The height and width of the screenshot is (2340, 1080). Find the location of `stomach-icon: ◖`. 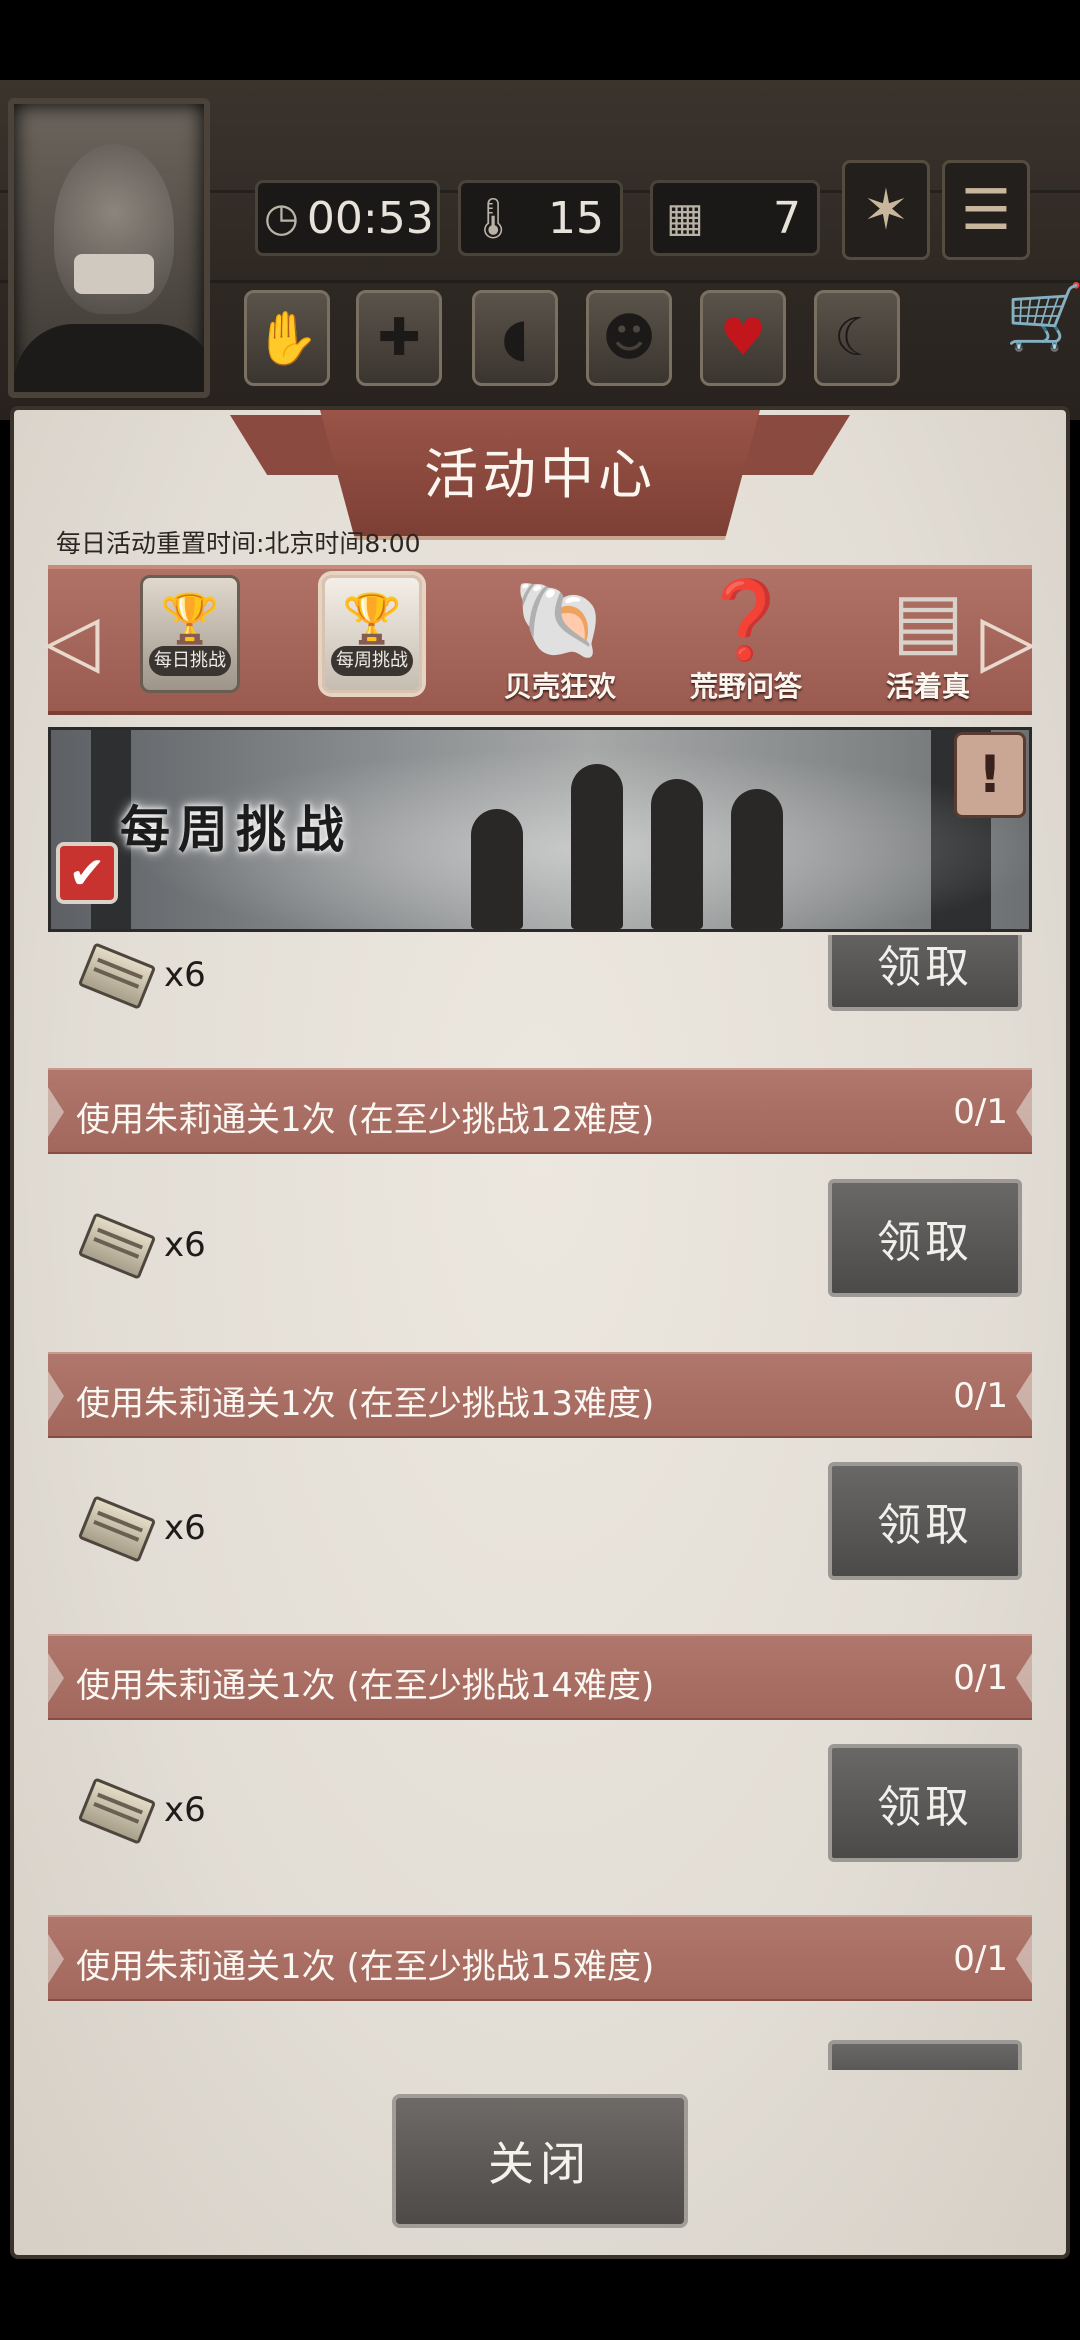

stomach-icon: ◖ is located at coordinates (515, 338).